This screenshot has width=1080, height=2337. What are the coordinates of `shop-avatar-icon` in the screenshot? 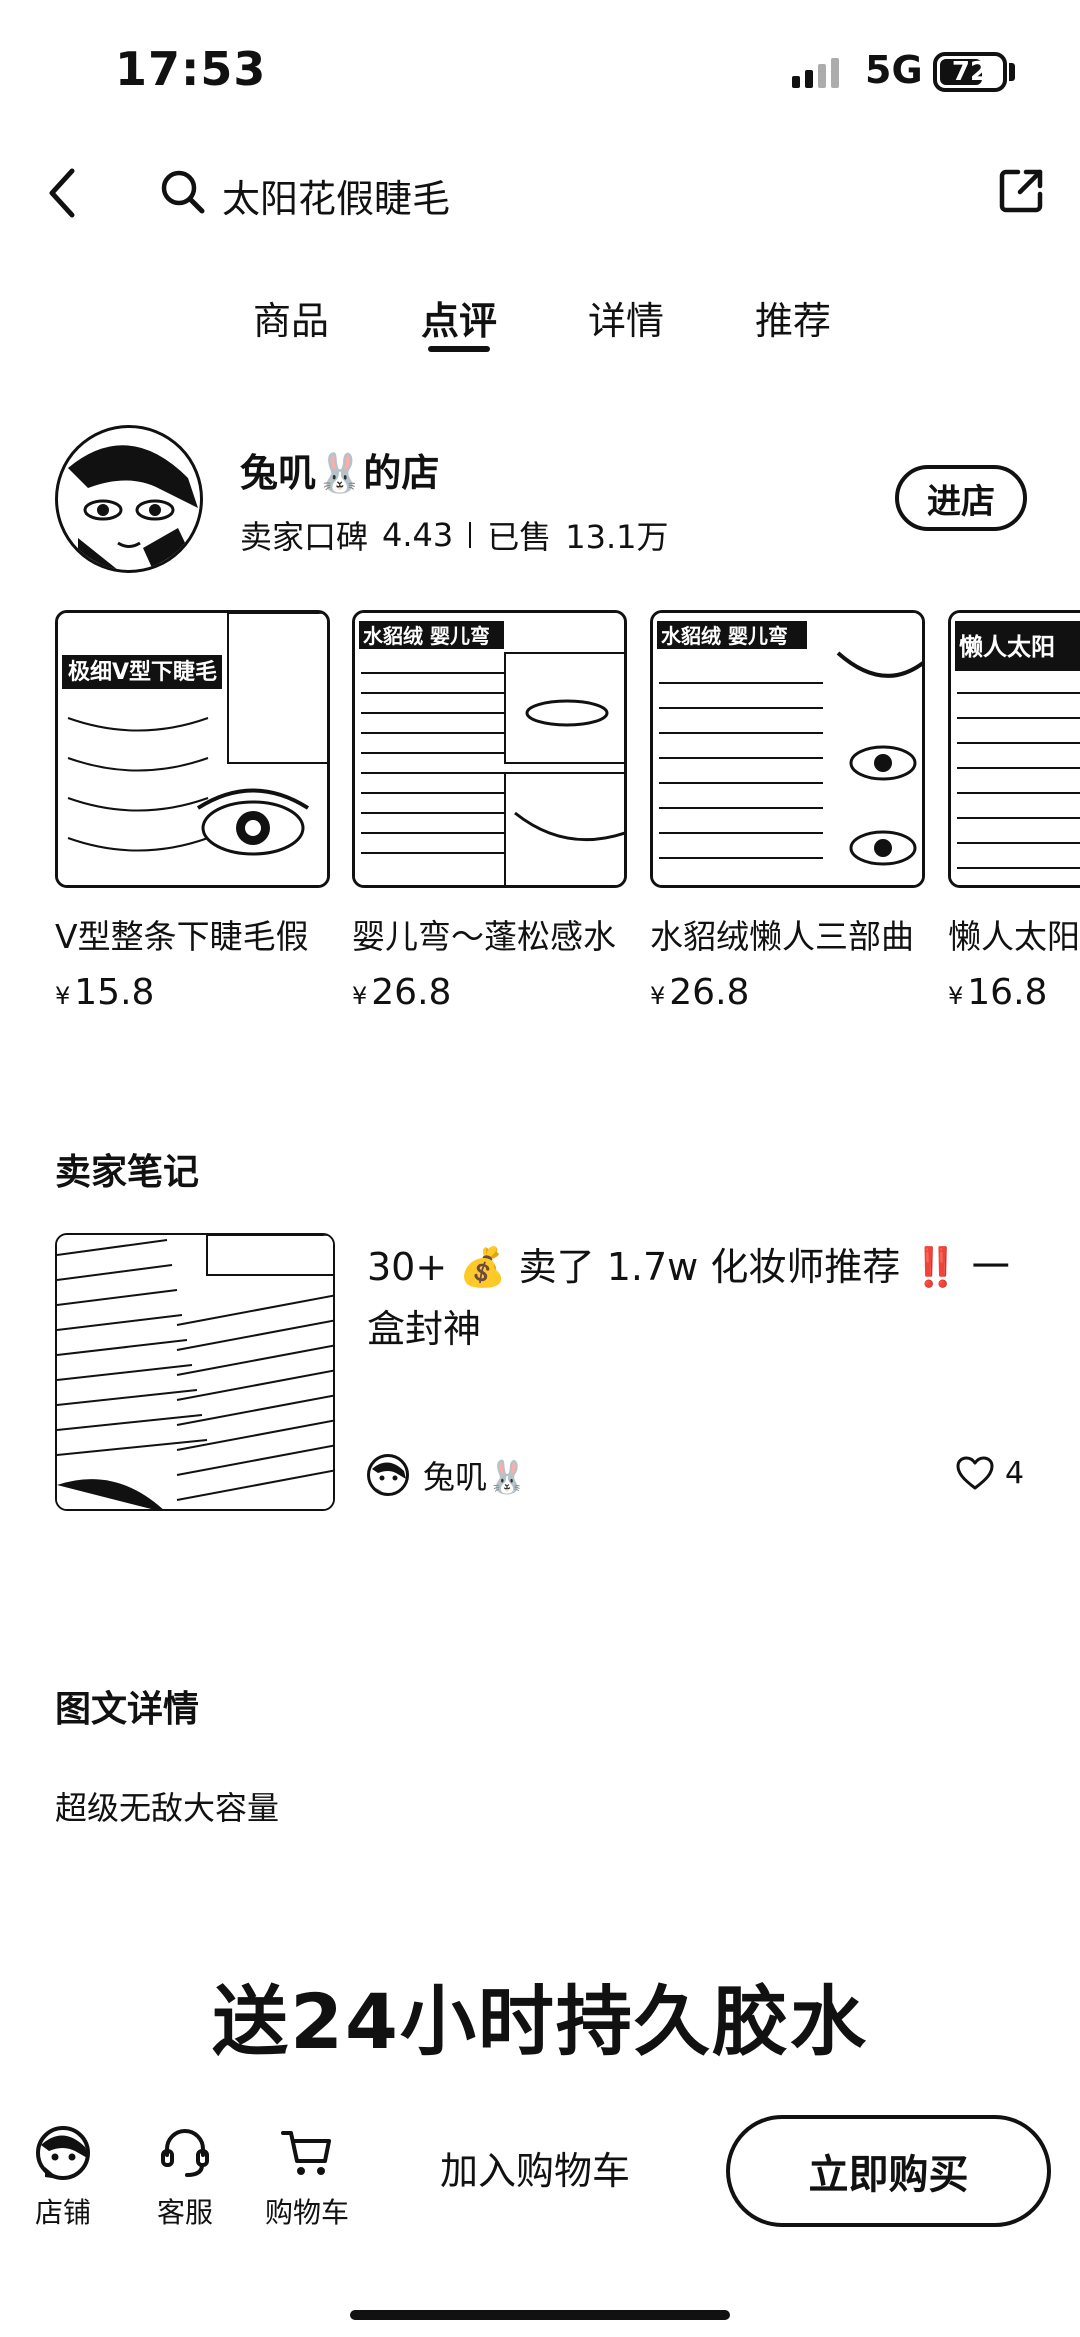 It's located at (63, 2153).